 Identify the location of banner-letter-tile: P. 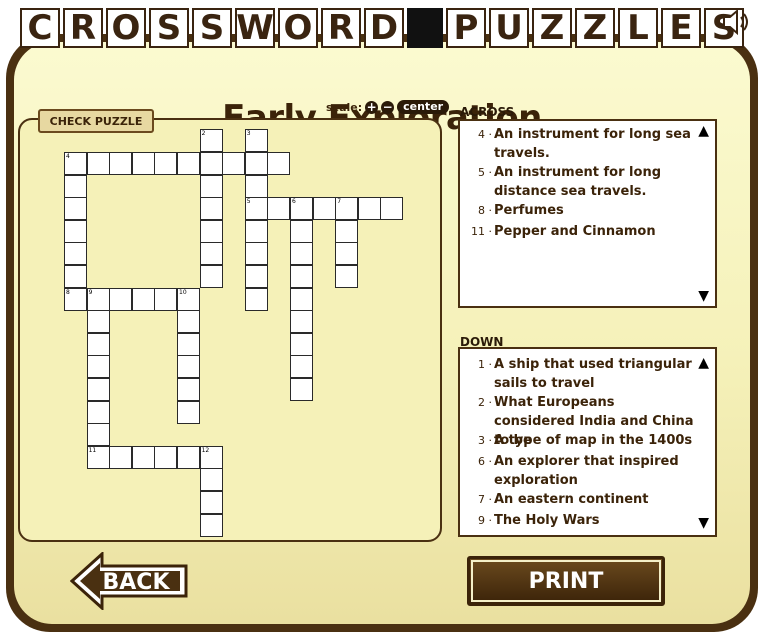
(466, 28).